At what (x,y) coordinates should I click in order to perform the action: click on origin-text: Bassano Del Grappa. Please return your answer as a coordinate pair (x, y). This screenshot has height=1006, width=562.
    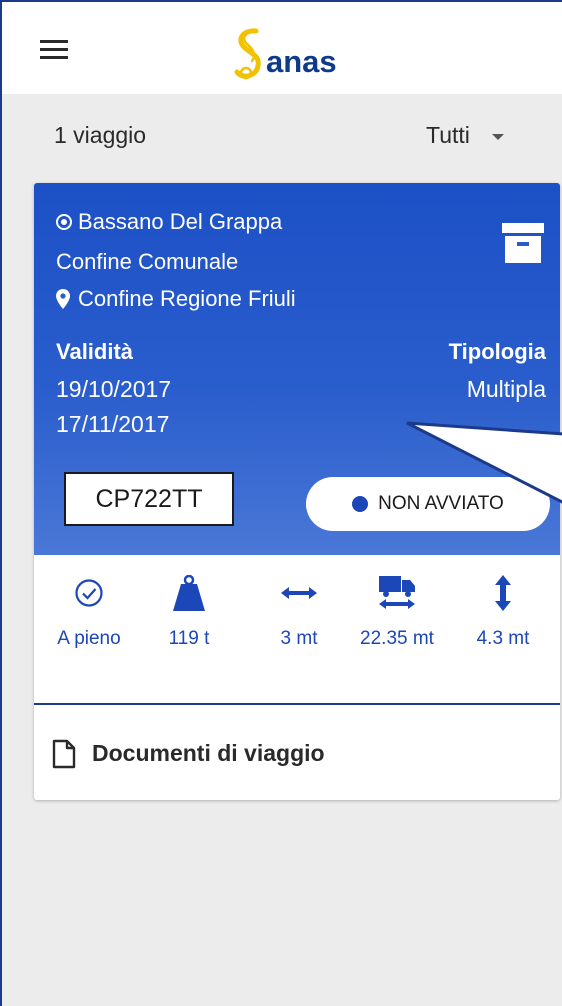
    Looking at the image, I should click on (180, 221).